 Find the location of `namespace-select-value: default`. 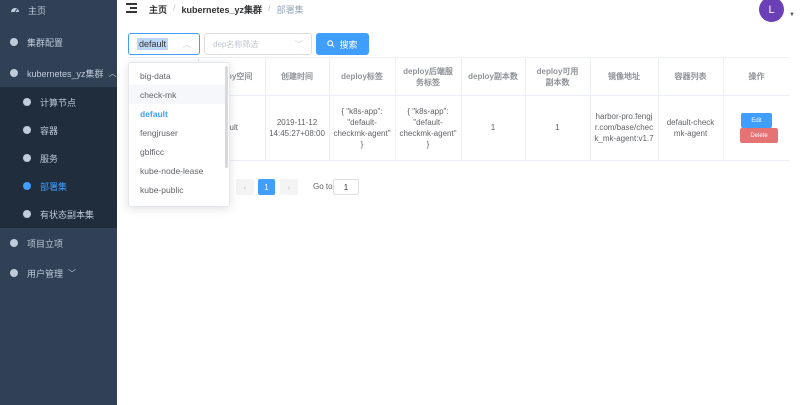

namespace-select-value: default is located at coordinates (153, 44).